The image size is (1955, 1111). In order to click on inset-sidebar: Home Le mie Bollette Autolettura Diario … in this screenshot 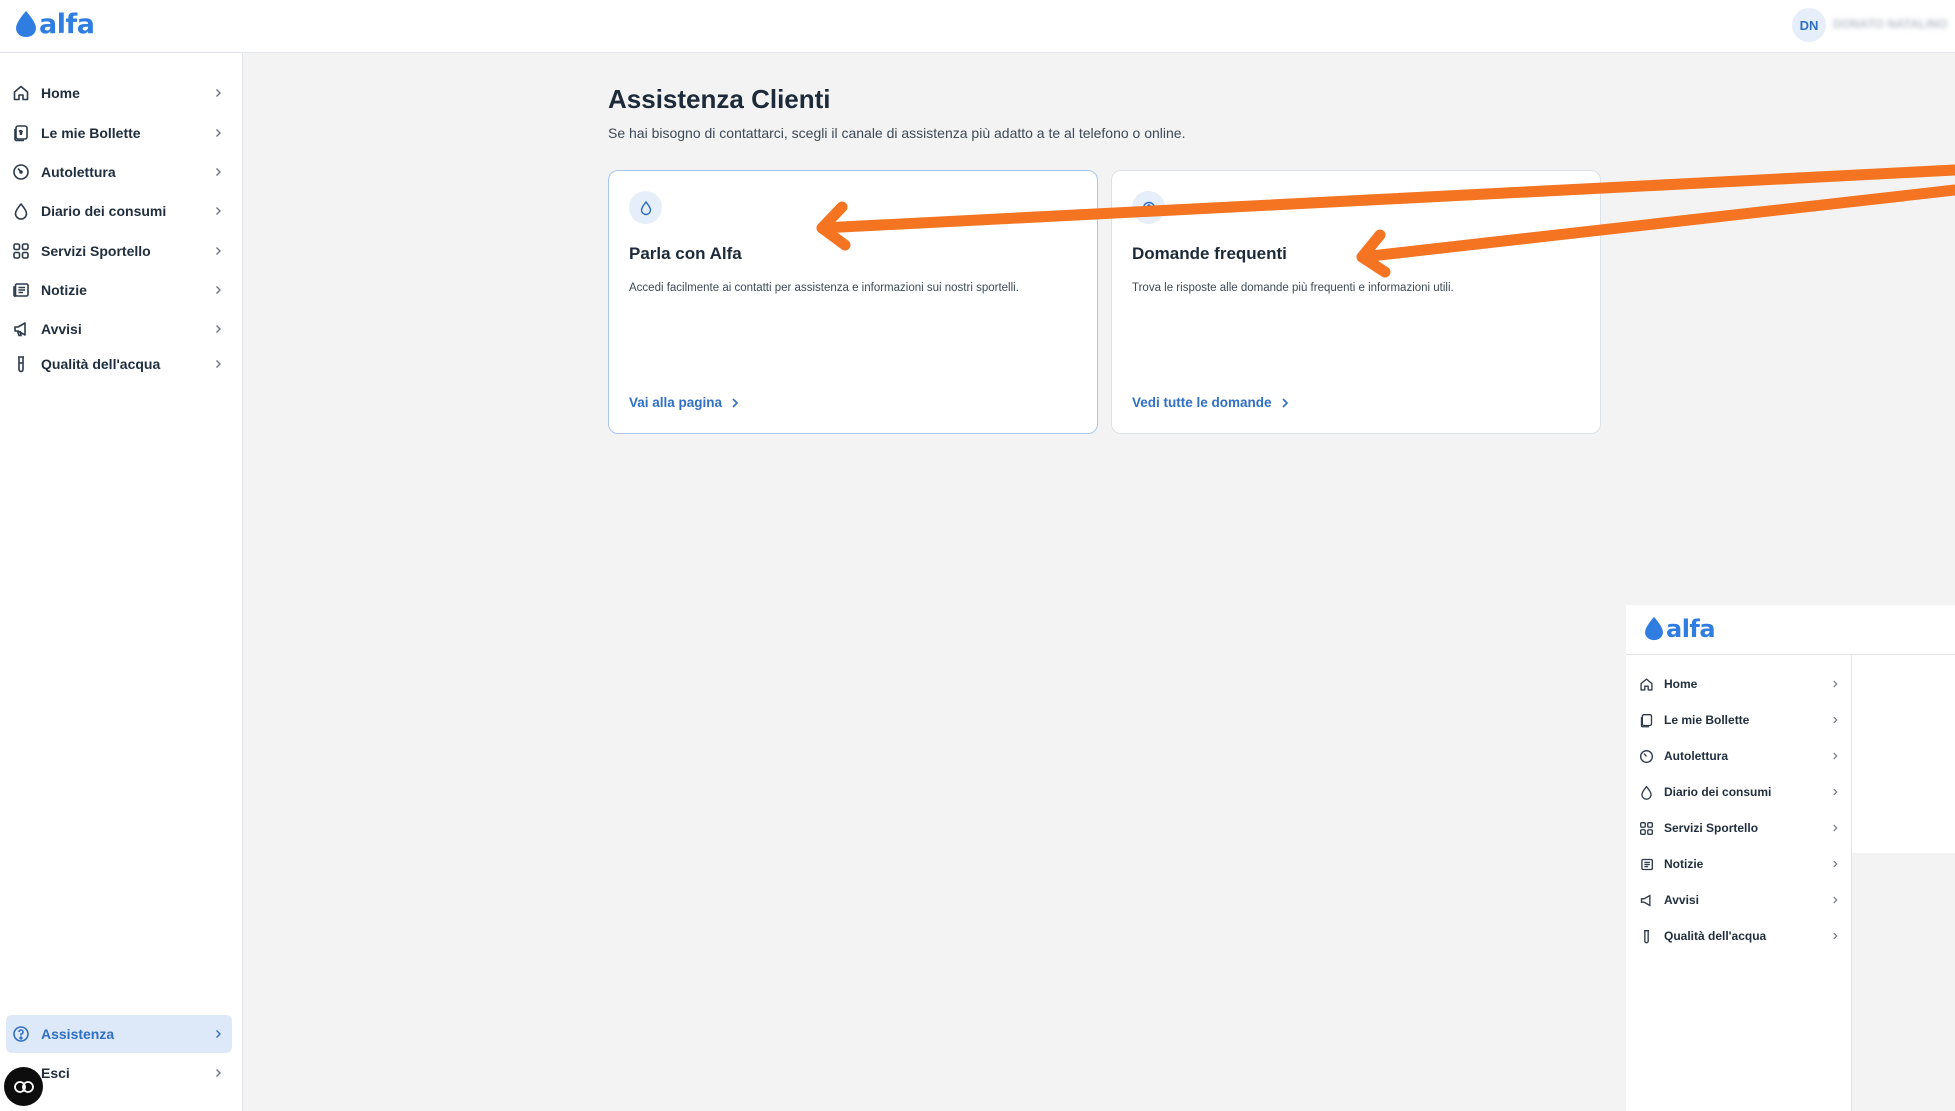, I will do `click(1739, 883)`.